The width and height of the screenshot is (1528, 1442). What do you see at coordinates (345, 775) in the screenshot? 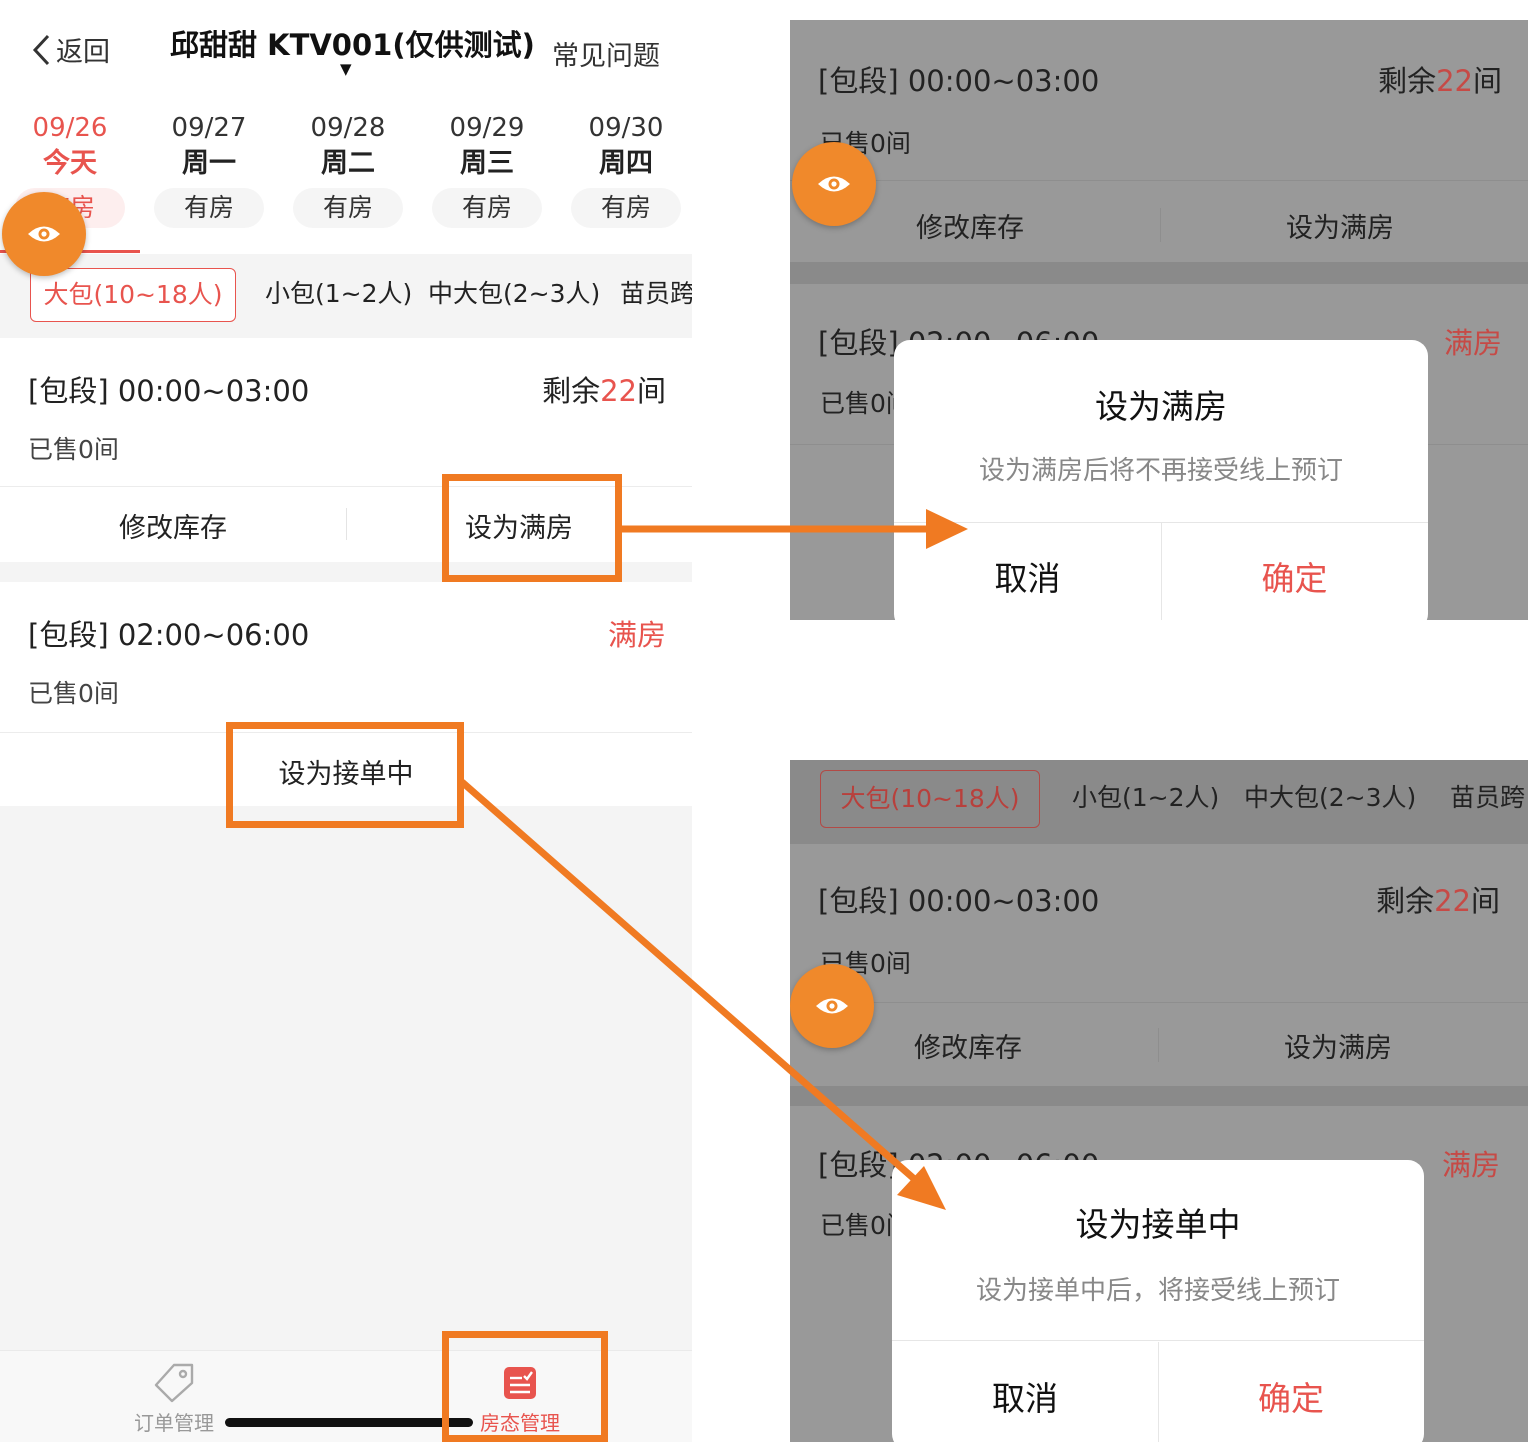
I see `highlight-set-accepting` at bounding box center [345, 775].